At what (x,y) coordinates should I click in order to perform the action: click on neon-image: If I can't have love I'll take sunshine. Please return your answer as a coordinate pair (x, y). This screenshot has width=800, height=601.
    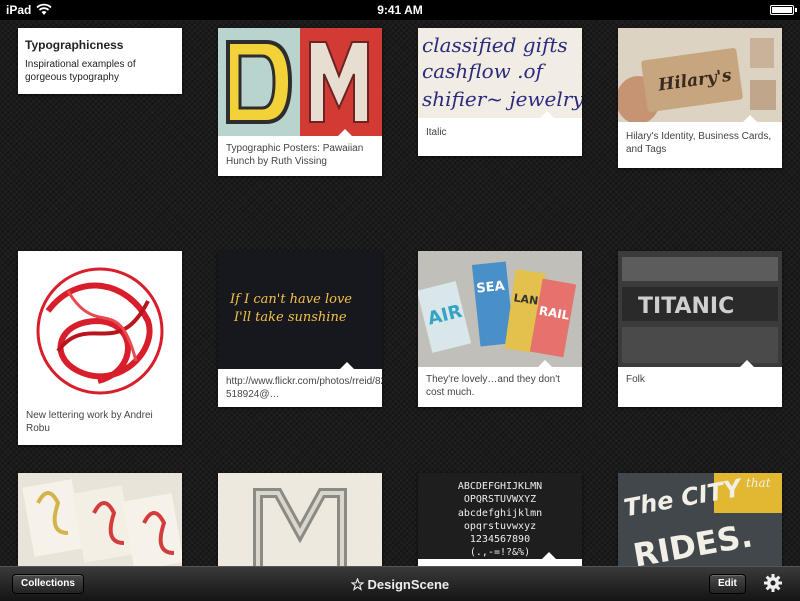
    Looking at the image, I should click on (300, 310).